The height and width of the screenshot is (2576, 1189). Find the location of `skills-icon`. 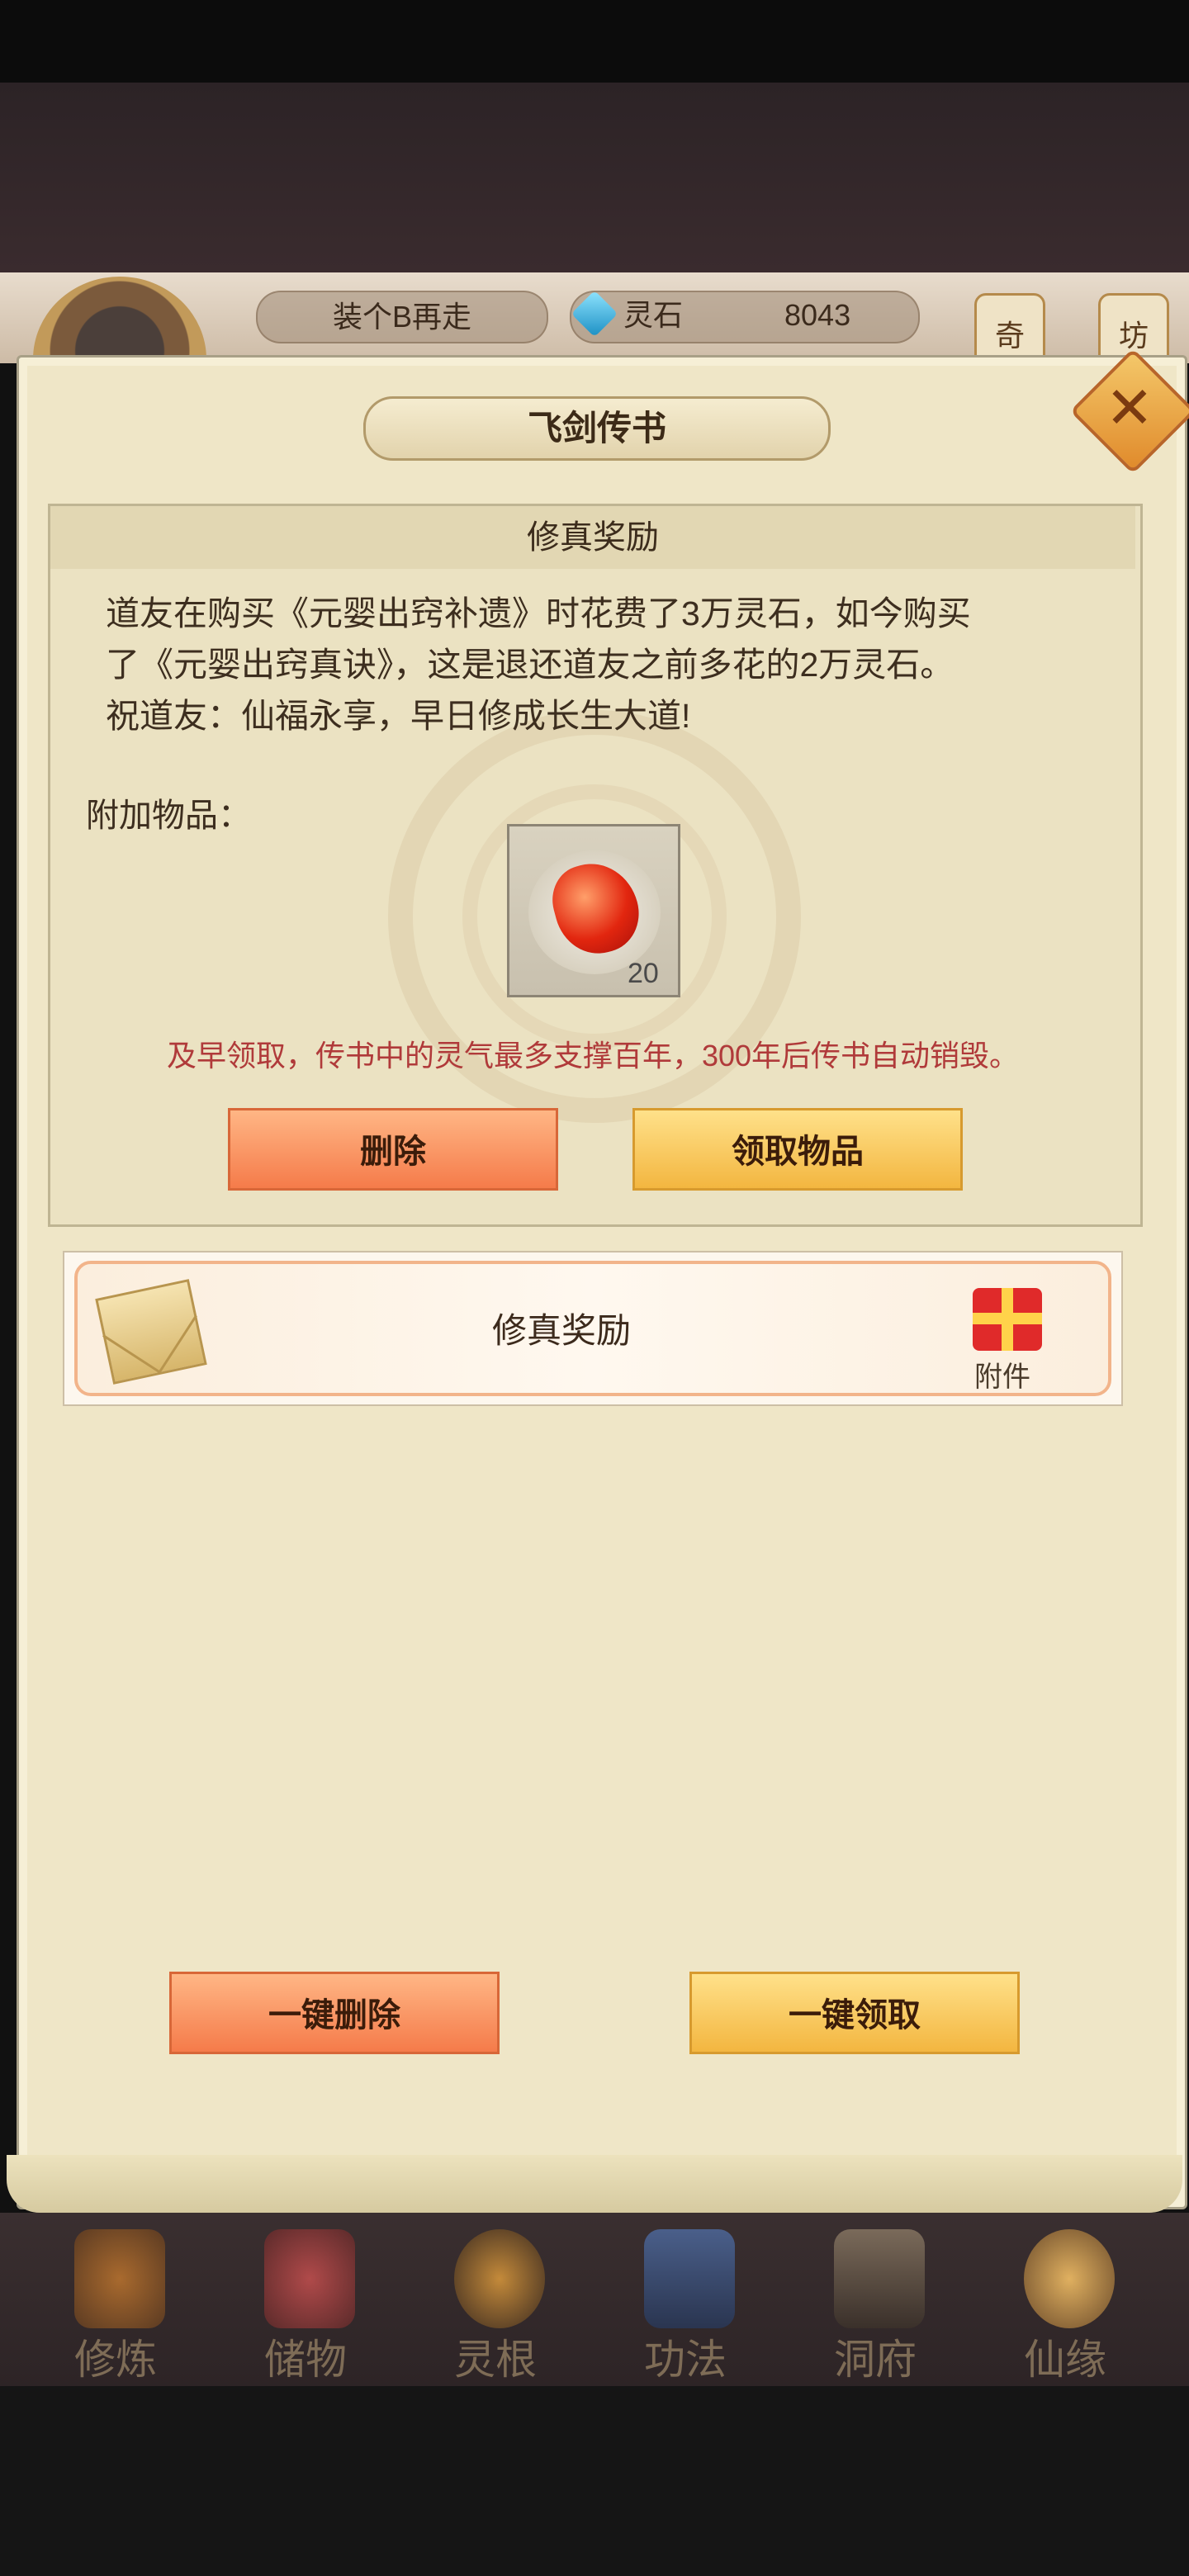

skills-icon is located at coordinates (689, 2278).